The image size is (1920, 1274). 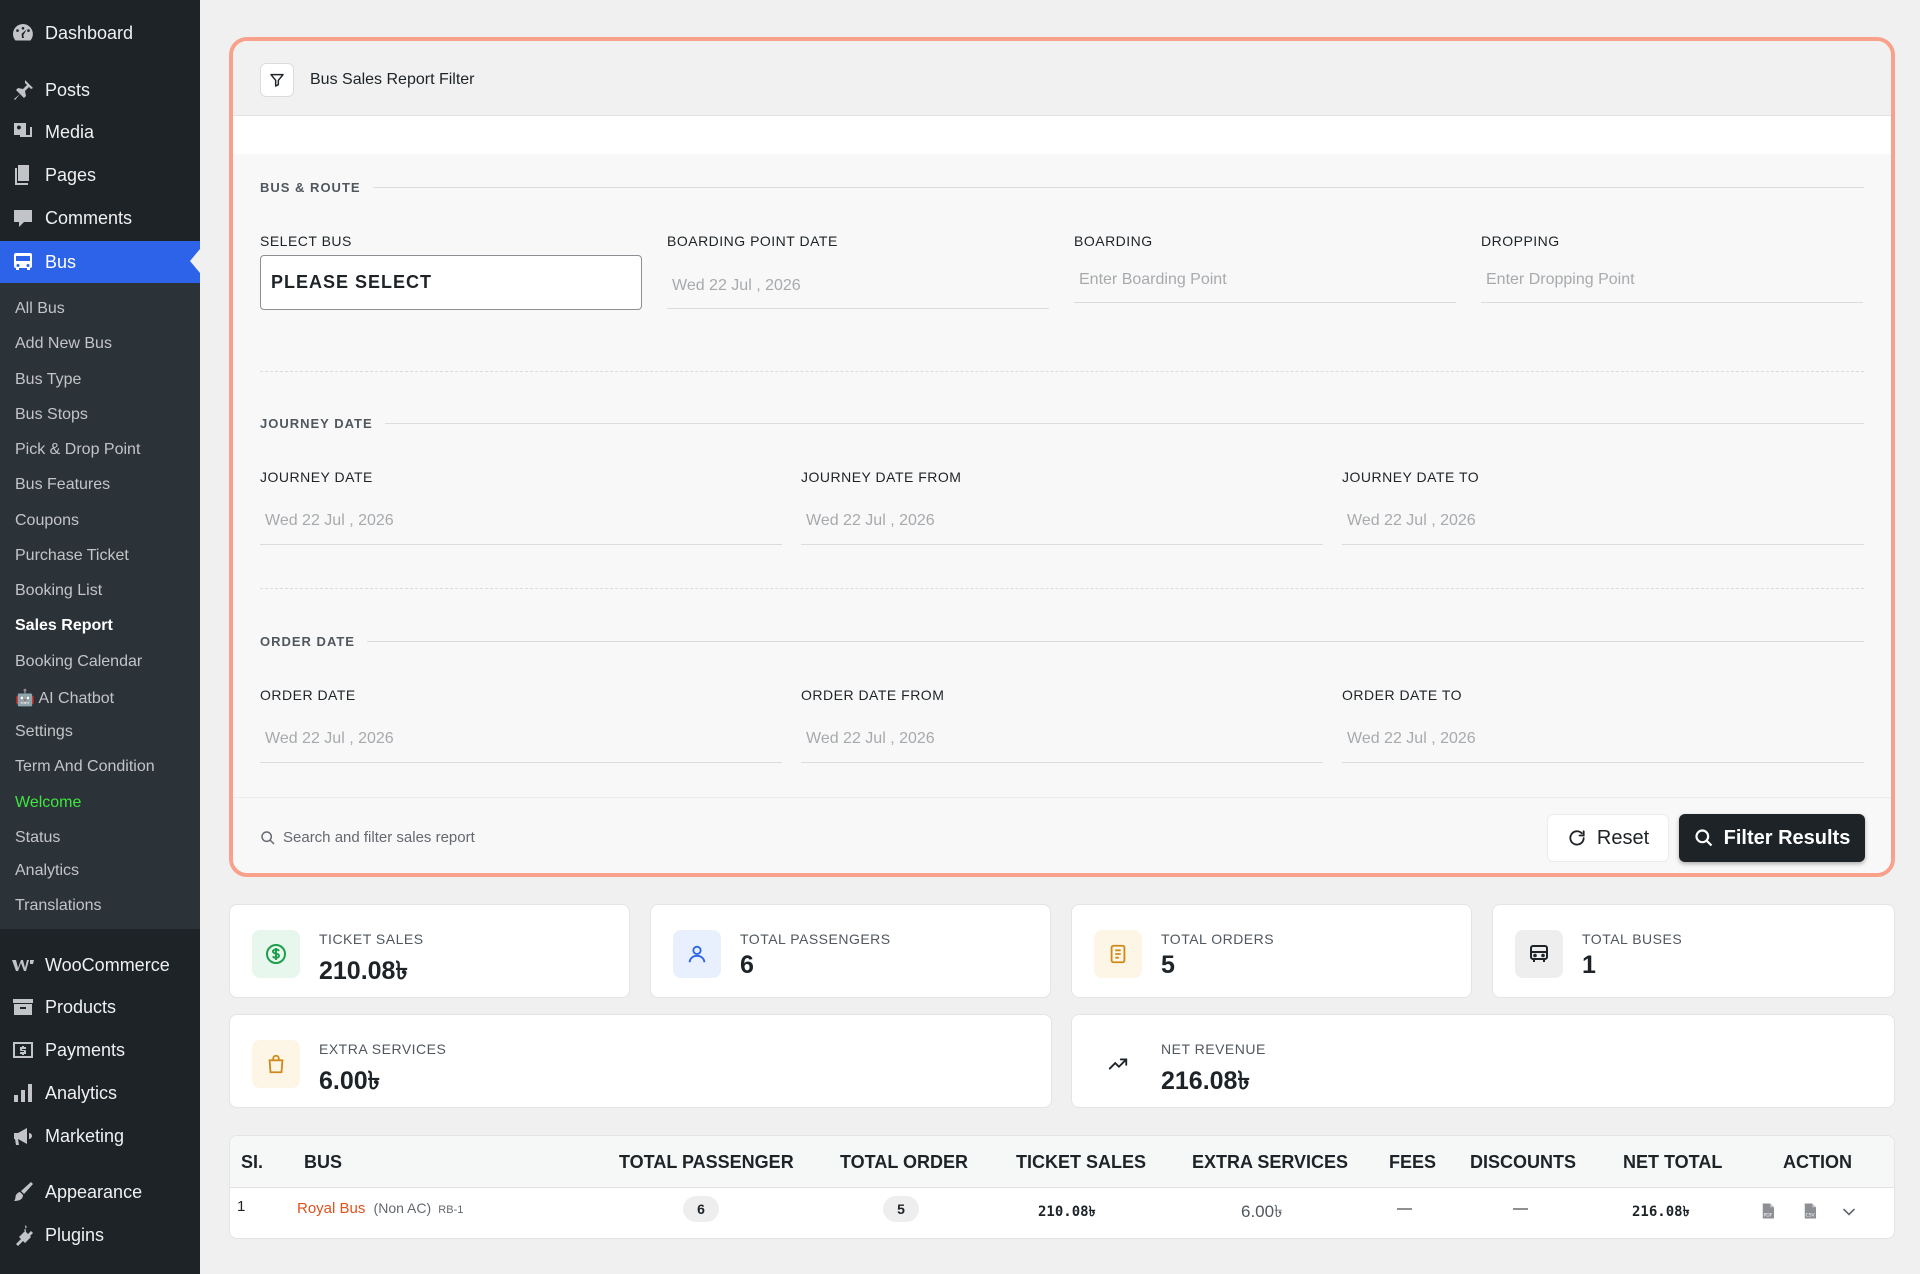 What do you see at coordinates (1062, 521) in the screenshot?
I see `journey-date-from-input: Wed 22 Jul , 2026` at bounding box center [1062, 521].